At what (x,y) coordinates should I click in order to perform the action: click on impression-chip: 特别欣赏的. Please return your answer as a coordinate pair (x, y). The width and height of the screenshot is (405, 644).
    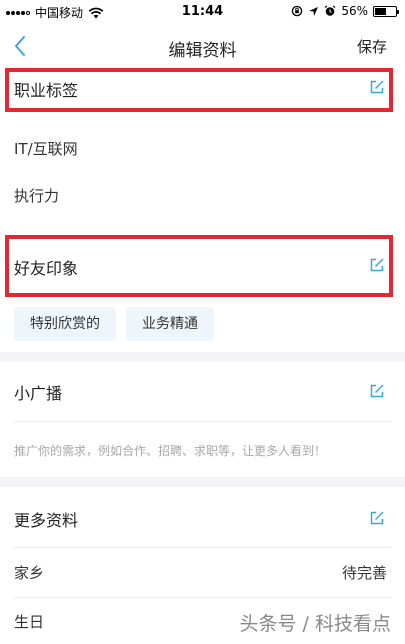
    Looking at the image, I should click on (65, 324).